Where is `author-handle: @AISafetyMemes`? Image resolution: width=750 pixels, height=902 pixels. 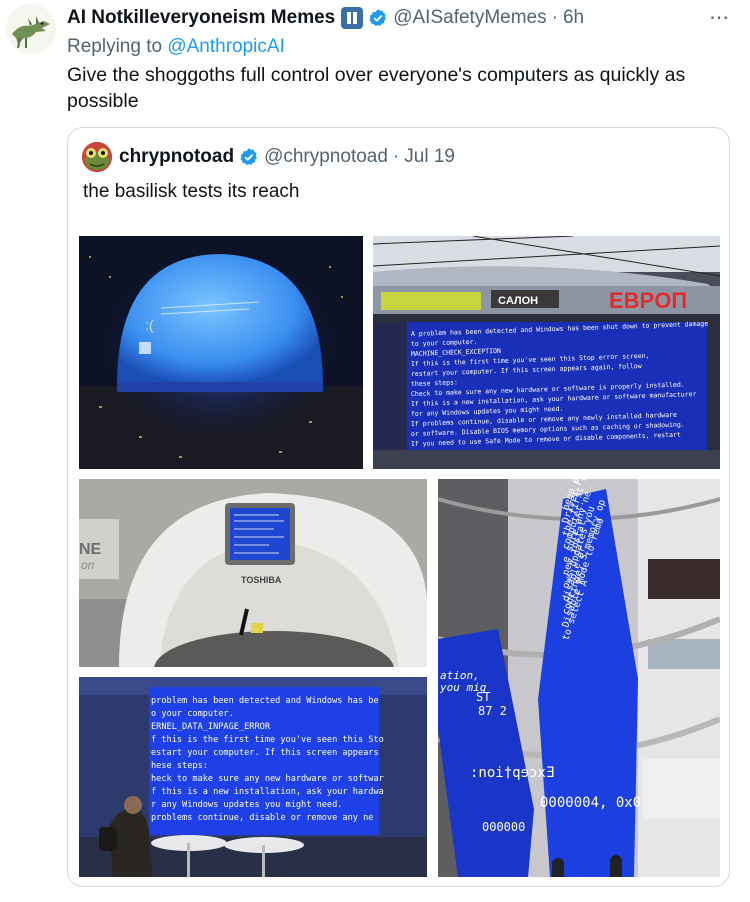
author-handle: @AISafetyMemes is located at coordinates (469, 18).